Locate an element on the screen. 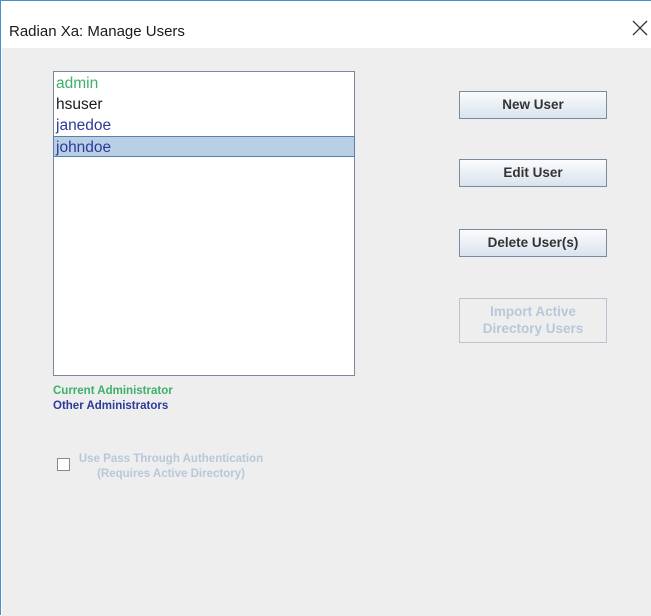  import-ad-users-button: Import Active Directory Users is located at coordinates (533, 320).